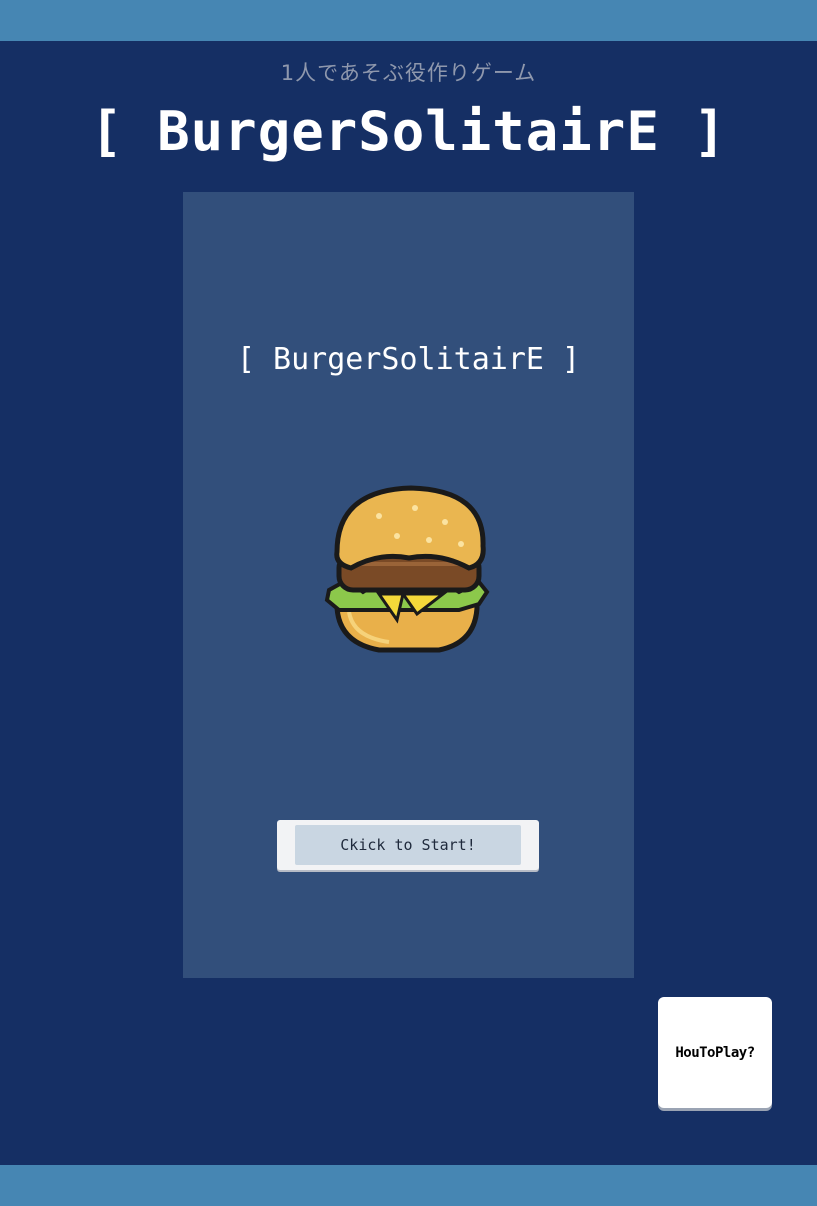  Describe the element at coordinates (408, 359) in the screenshot. I see `panel-title: [ BurgerSolitairE ]` at that location.